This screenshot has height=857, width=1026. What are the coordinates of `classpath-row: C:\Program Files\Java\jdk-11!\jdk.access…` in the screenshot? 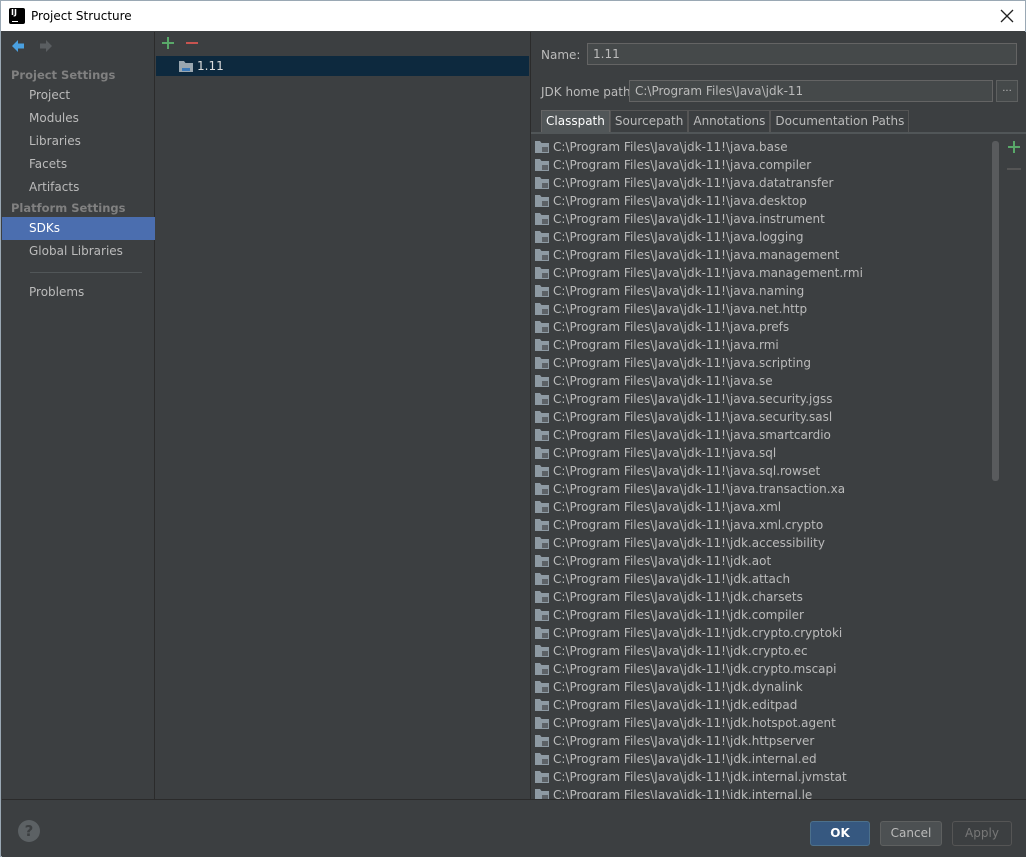 It's located at (762, 543).